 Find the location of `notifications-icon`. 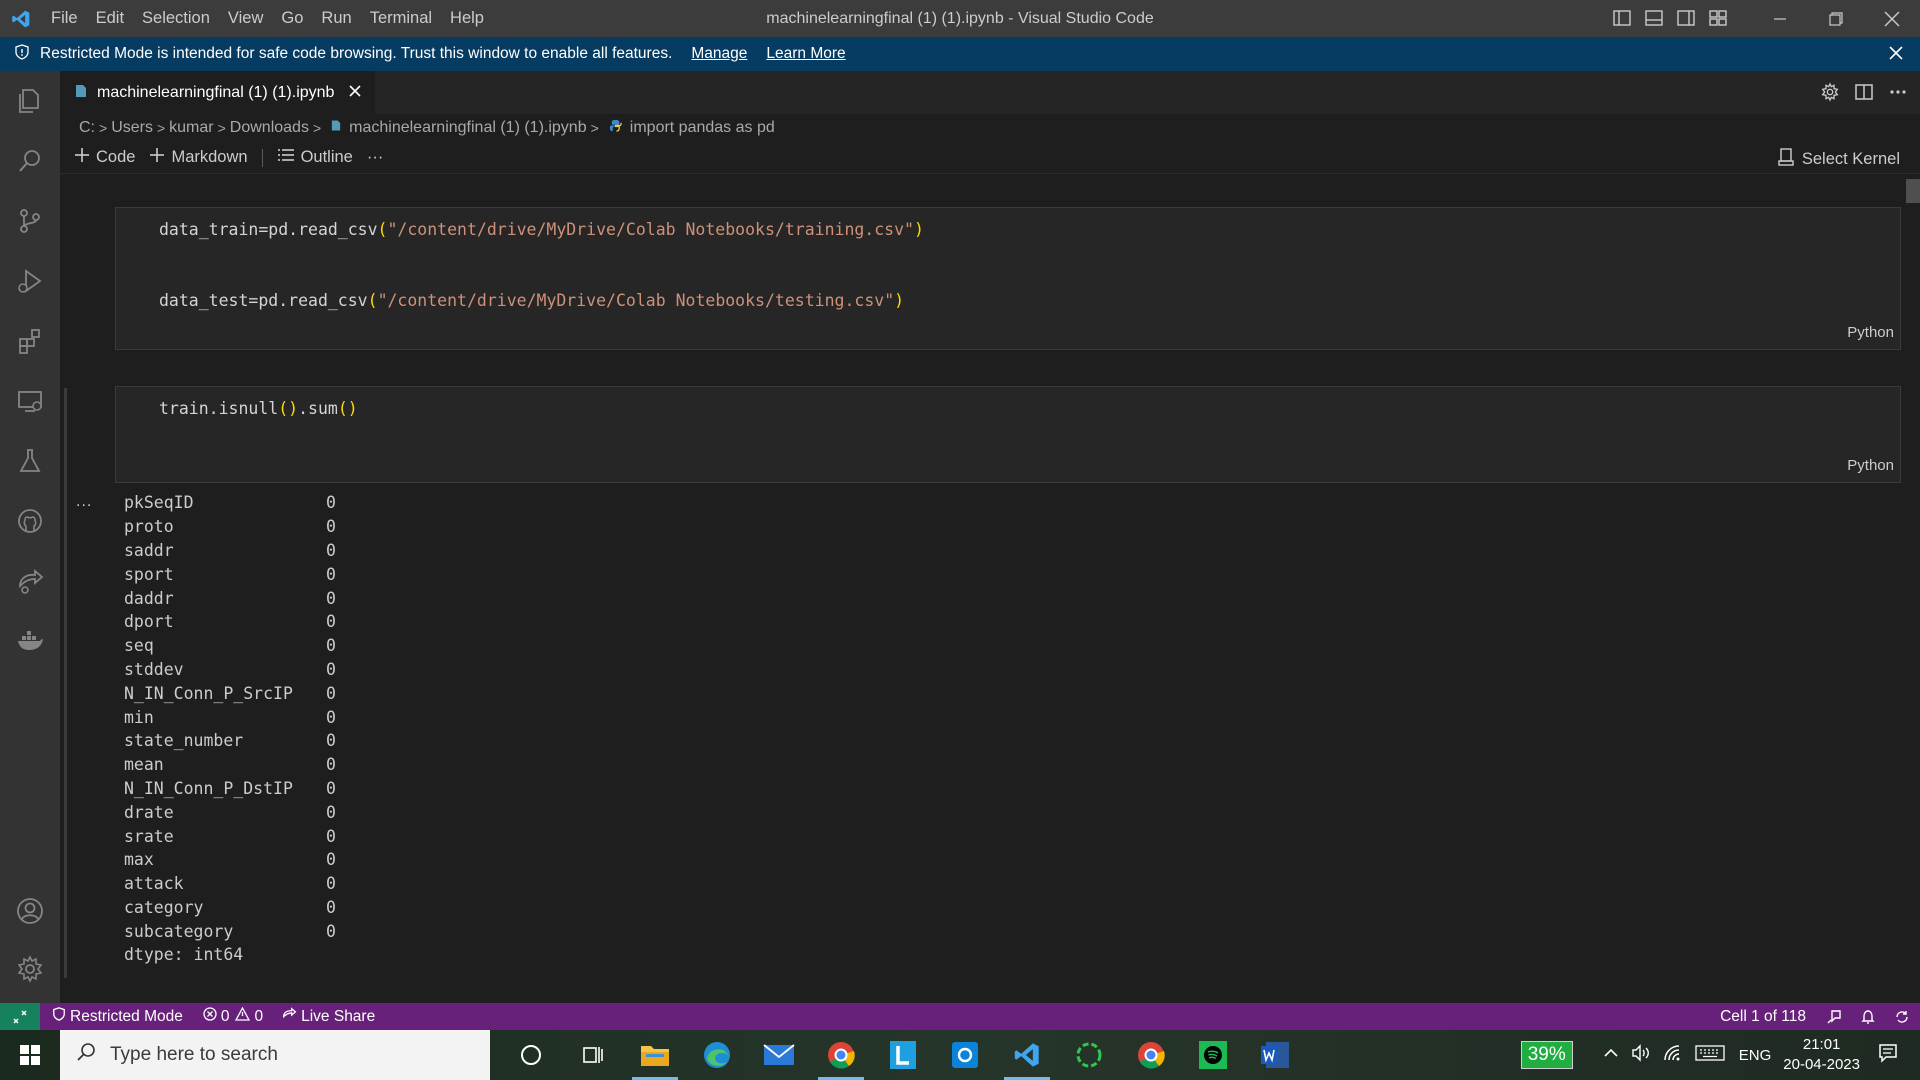

notifications-icon is located at coordinates (1888, 1055).